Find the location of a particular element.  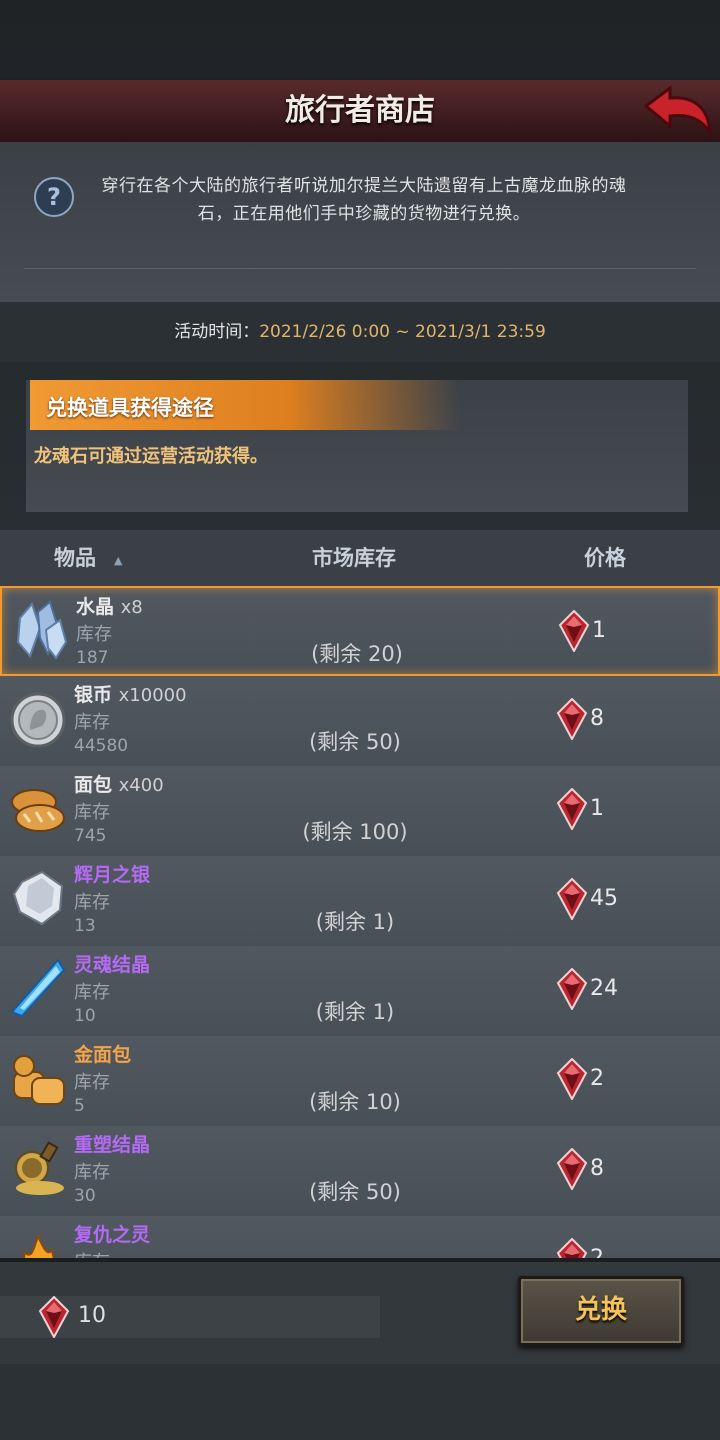

item-name: 辉月之银 is located at coordinates (112, 873).